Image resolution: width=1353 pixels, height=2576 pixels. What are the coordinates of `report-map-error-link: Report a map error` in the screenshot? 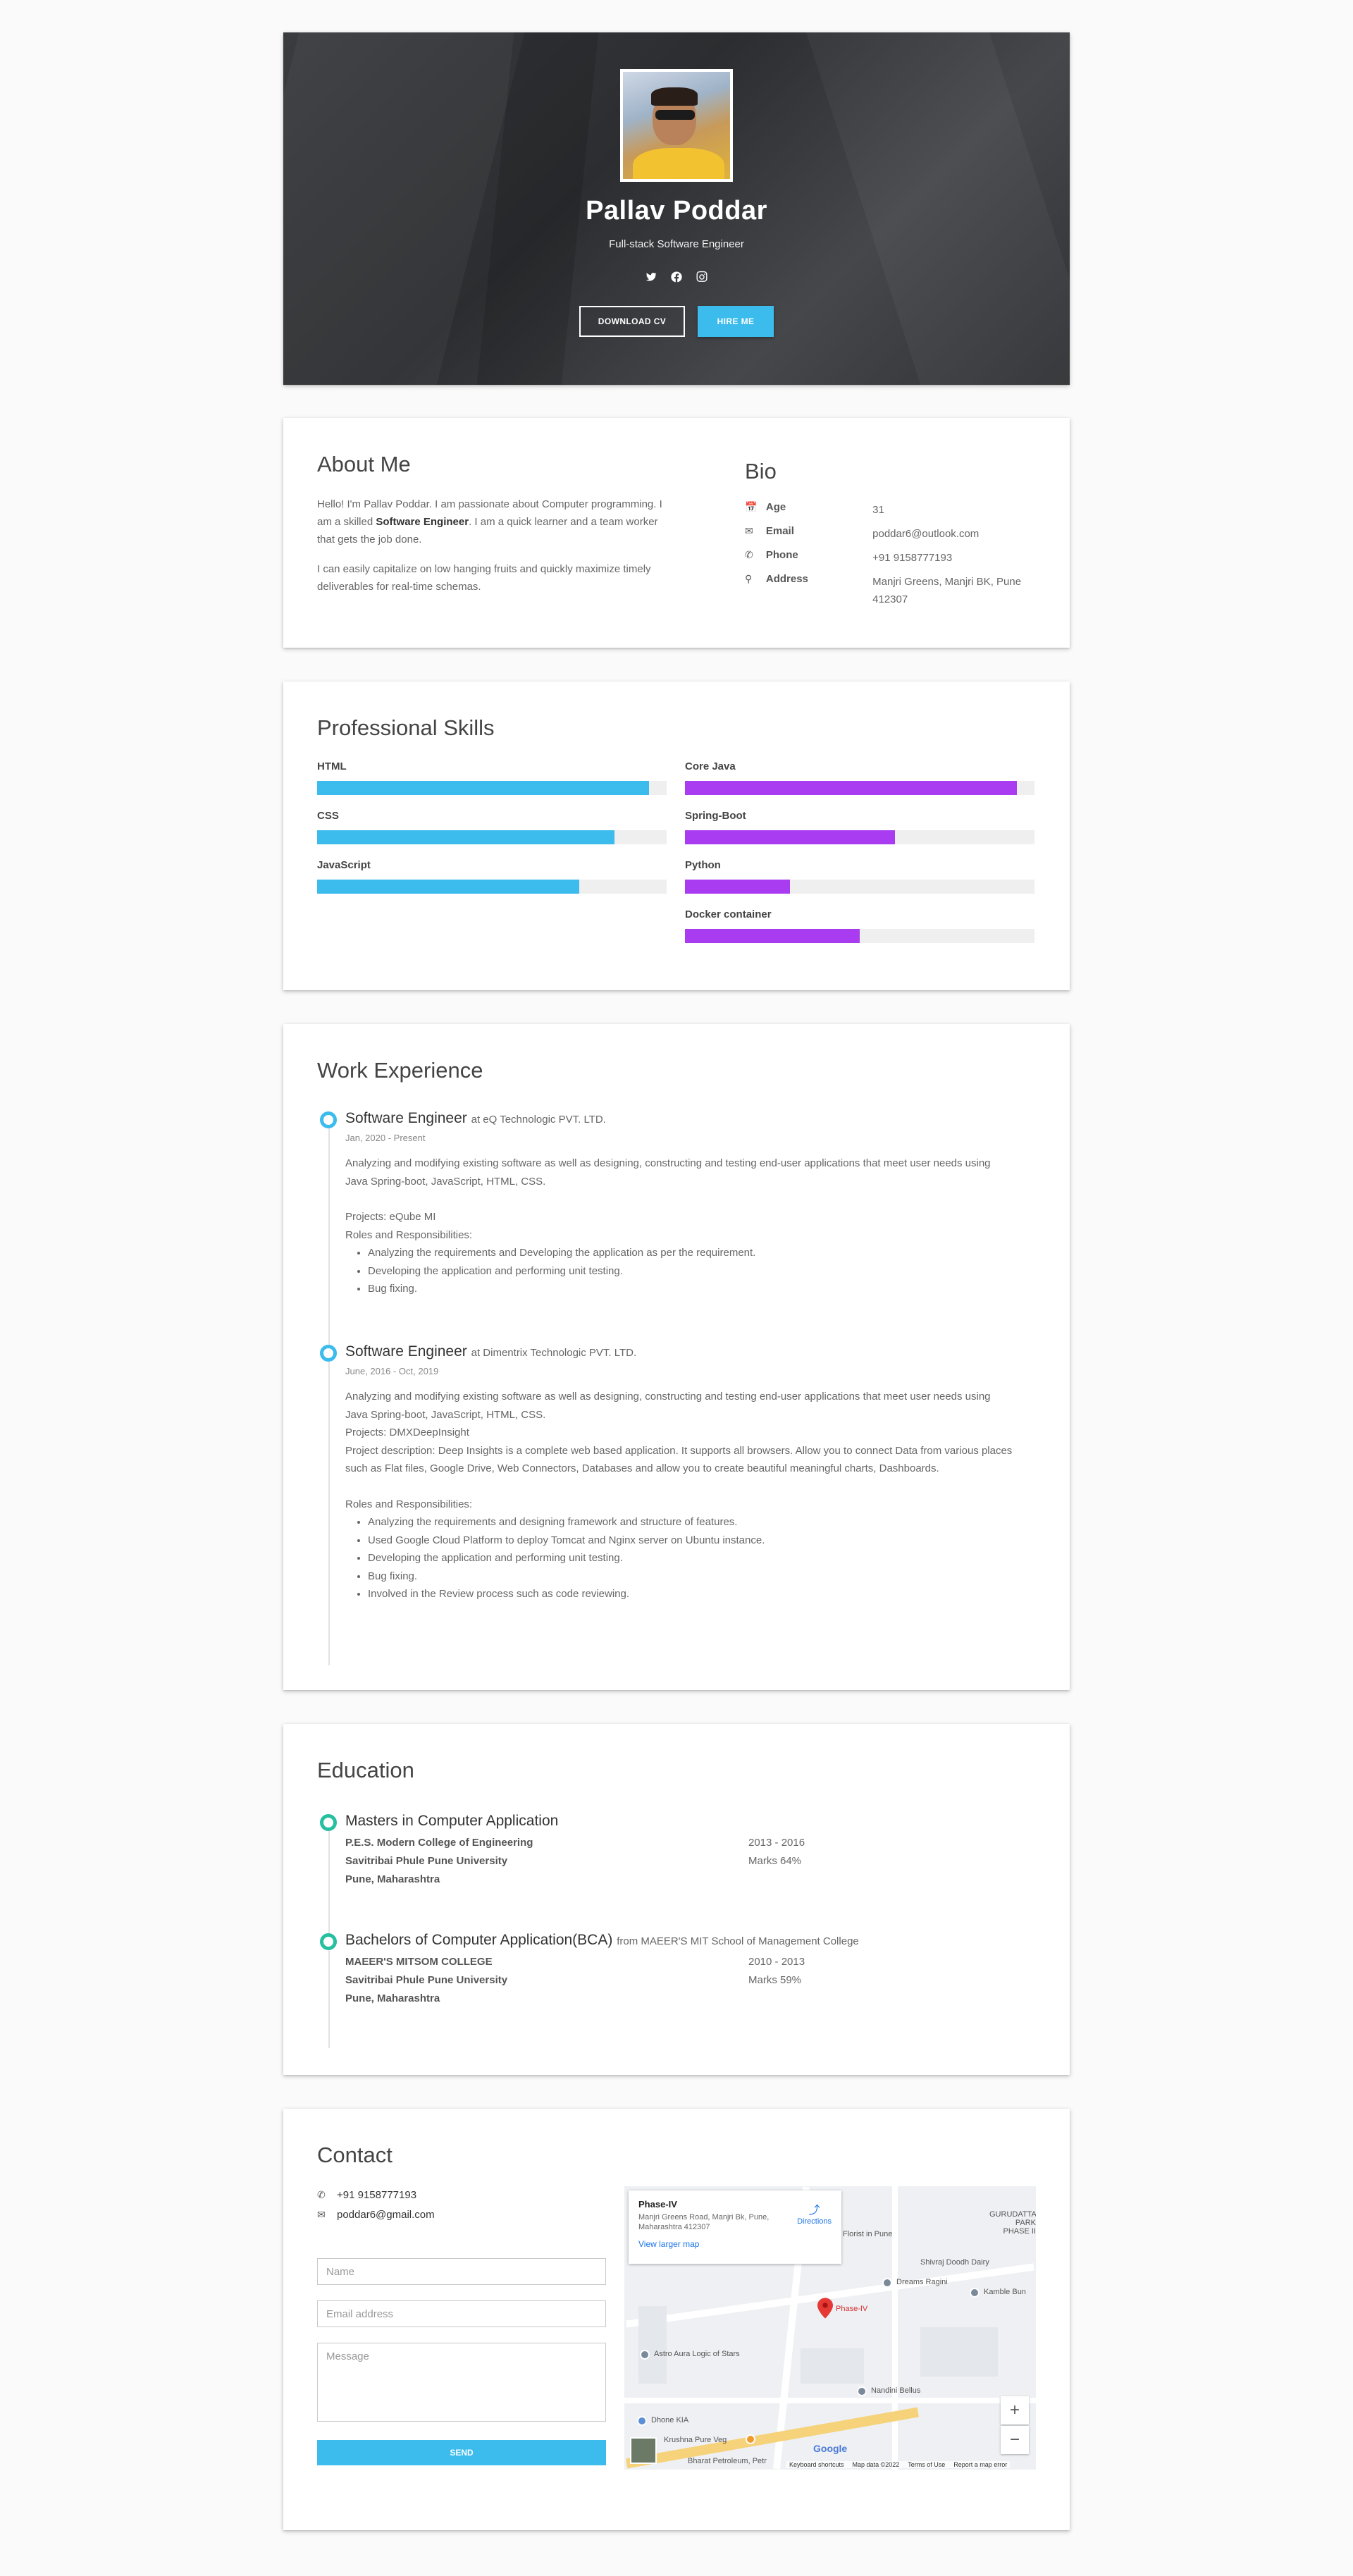 It's located at (980, 2464).